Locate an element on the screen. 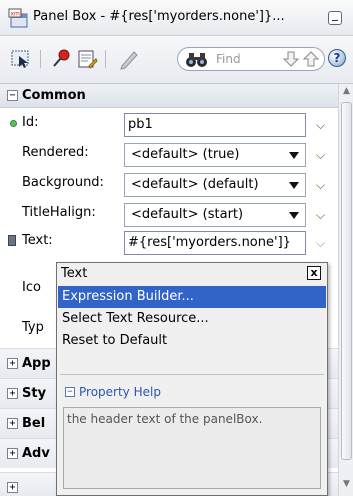 Image resolution: width=353 pixels, height=496 pixels. section-label: Common is located at coordinates (54, 95).